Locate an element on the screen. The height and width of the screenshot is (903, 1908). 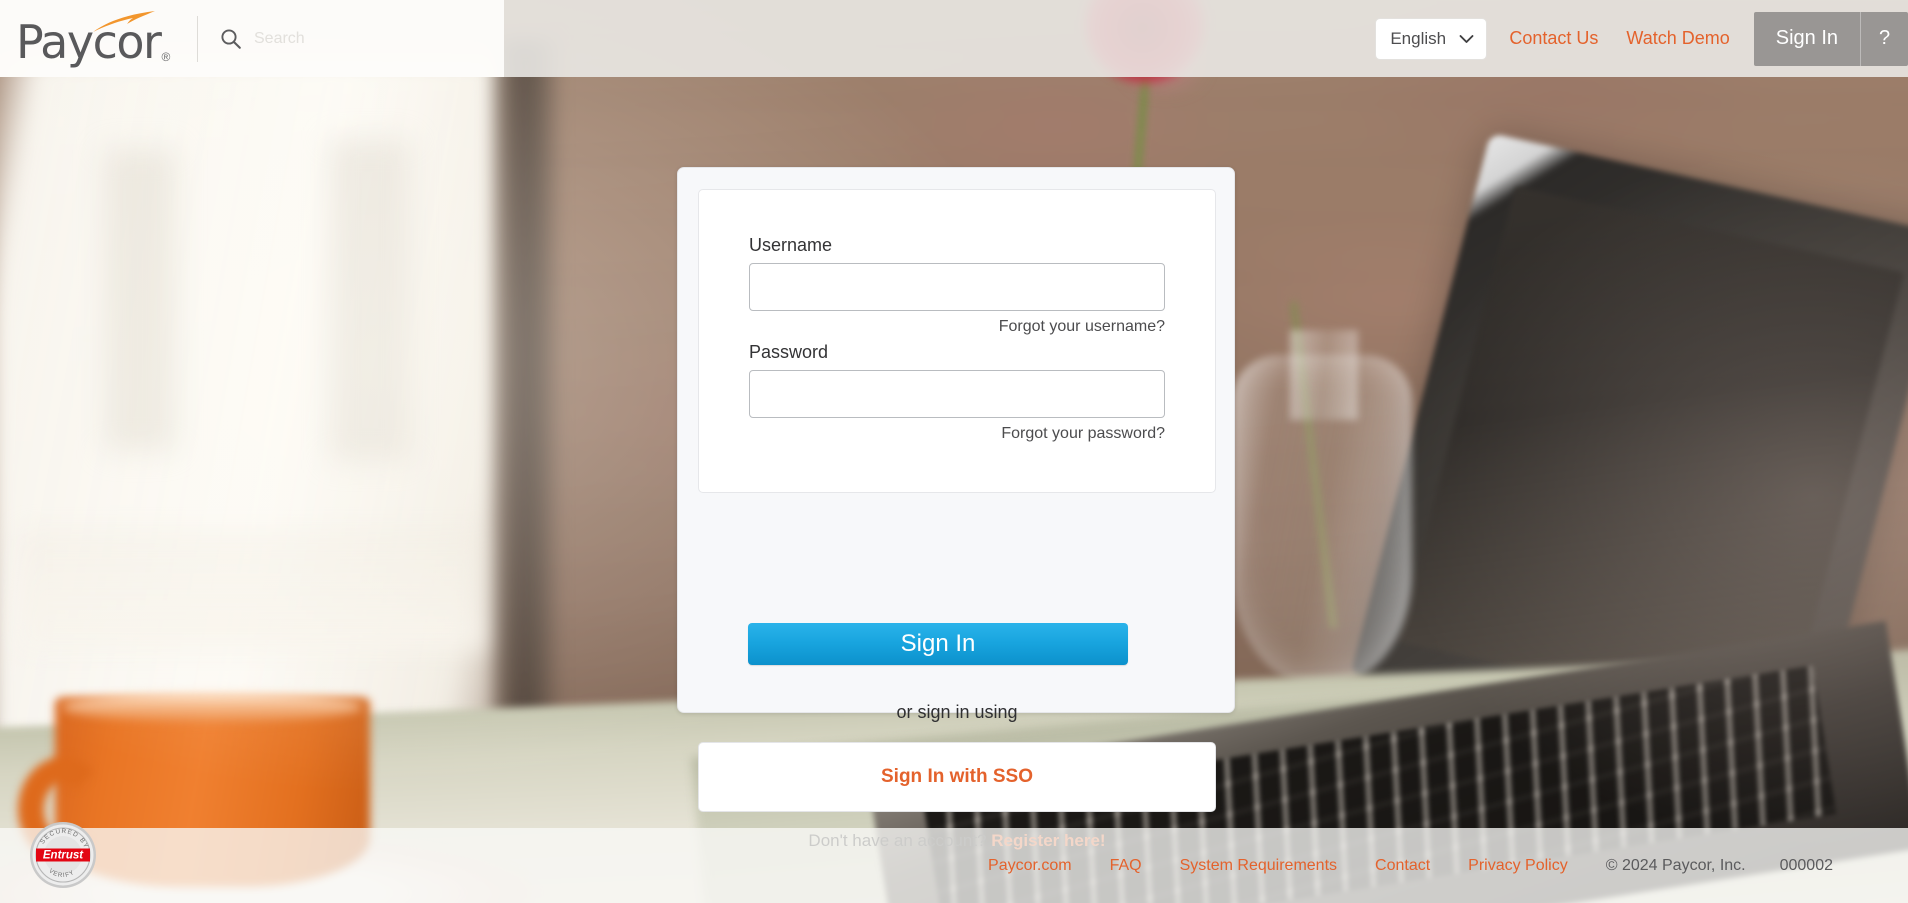
header-sign-in-button: Sign In is located at coordinates (1807, 39).